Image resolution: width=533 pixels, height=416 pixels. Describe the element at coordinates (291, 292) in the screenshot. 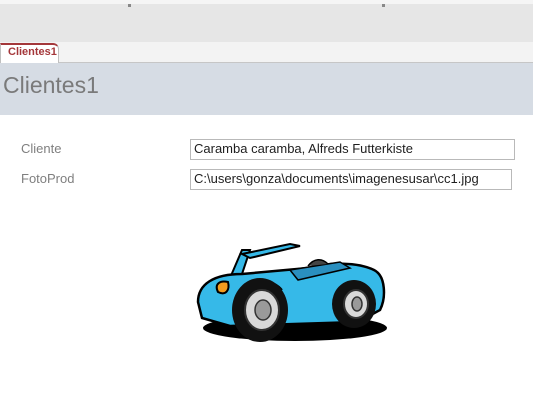

I see `car-image` at that location.